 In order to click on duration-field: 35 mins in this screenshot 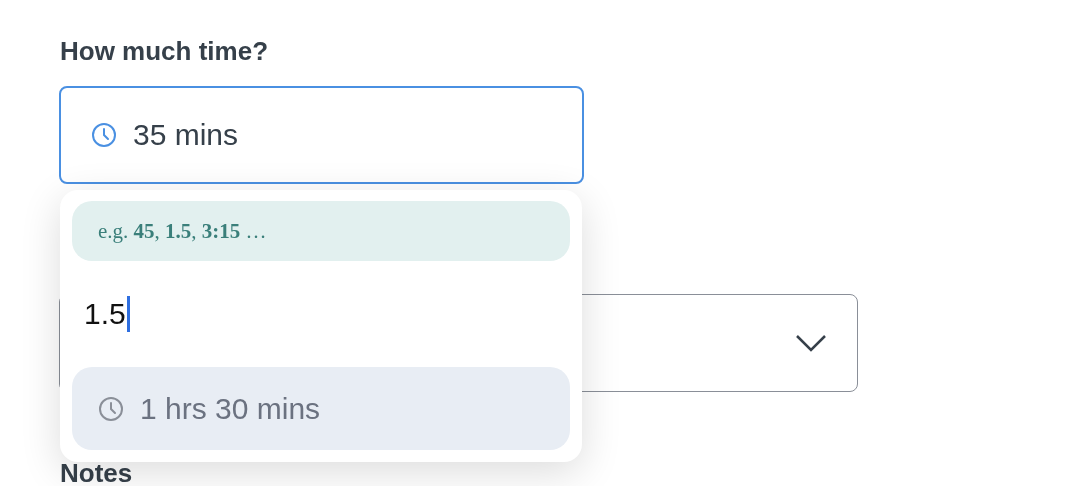, I will do `click(321, 135)`.